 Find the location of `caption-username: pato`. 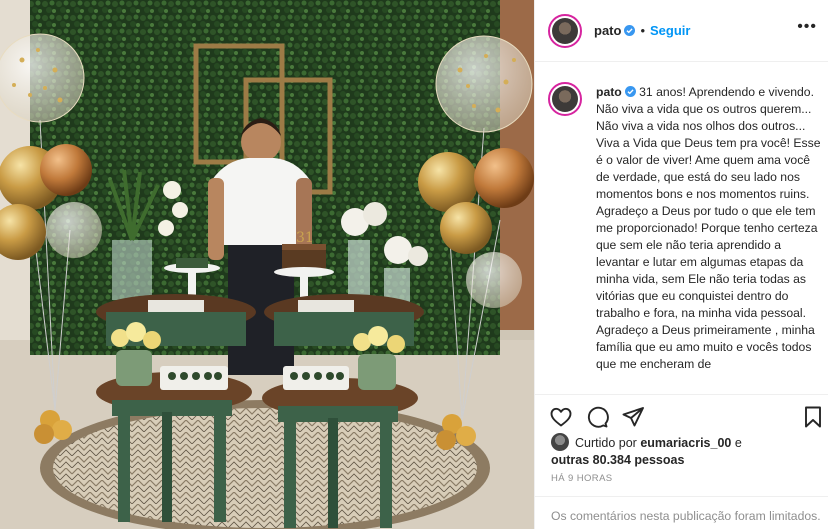

caption-username: pato is located at coordinates (609, 92).